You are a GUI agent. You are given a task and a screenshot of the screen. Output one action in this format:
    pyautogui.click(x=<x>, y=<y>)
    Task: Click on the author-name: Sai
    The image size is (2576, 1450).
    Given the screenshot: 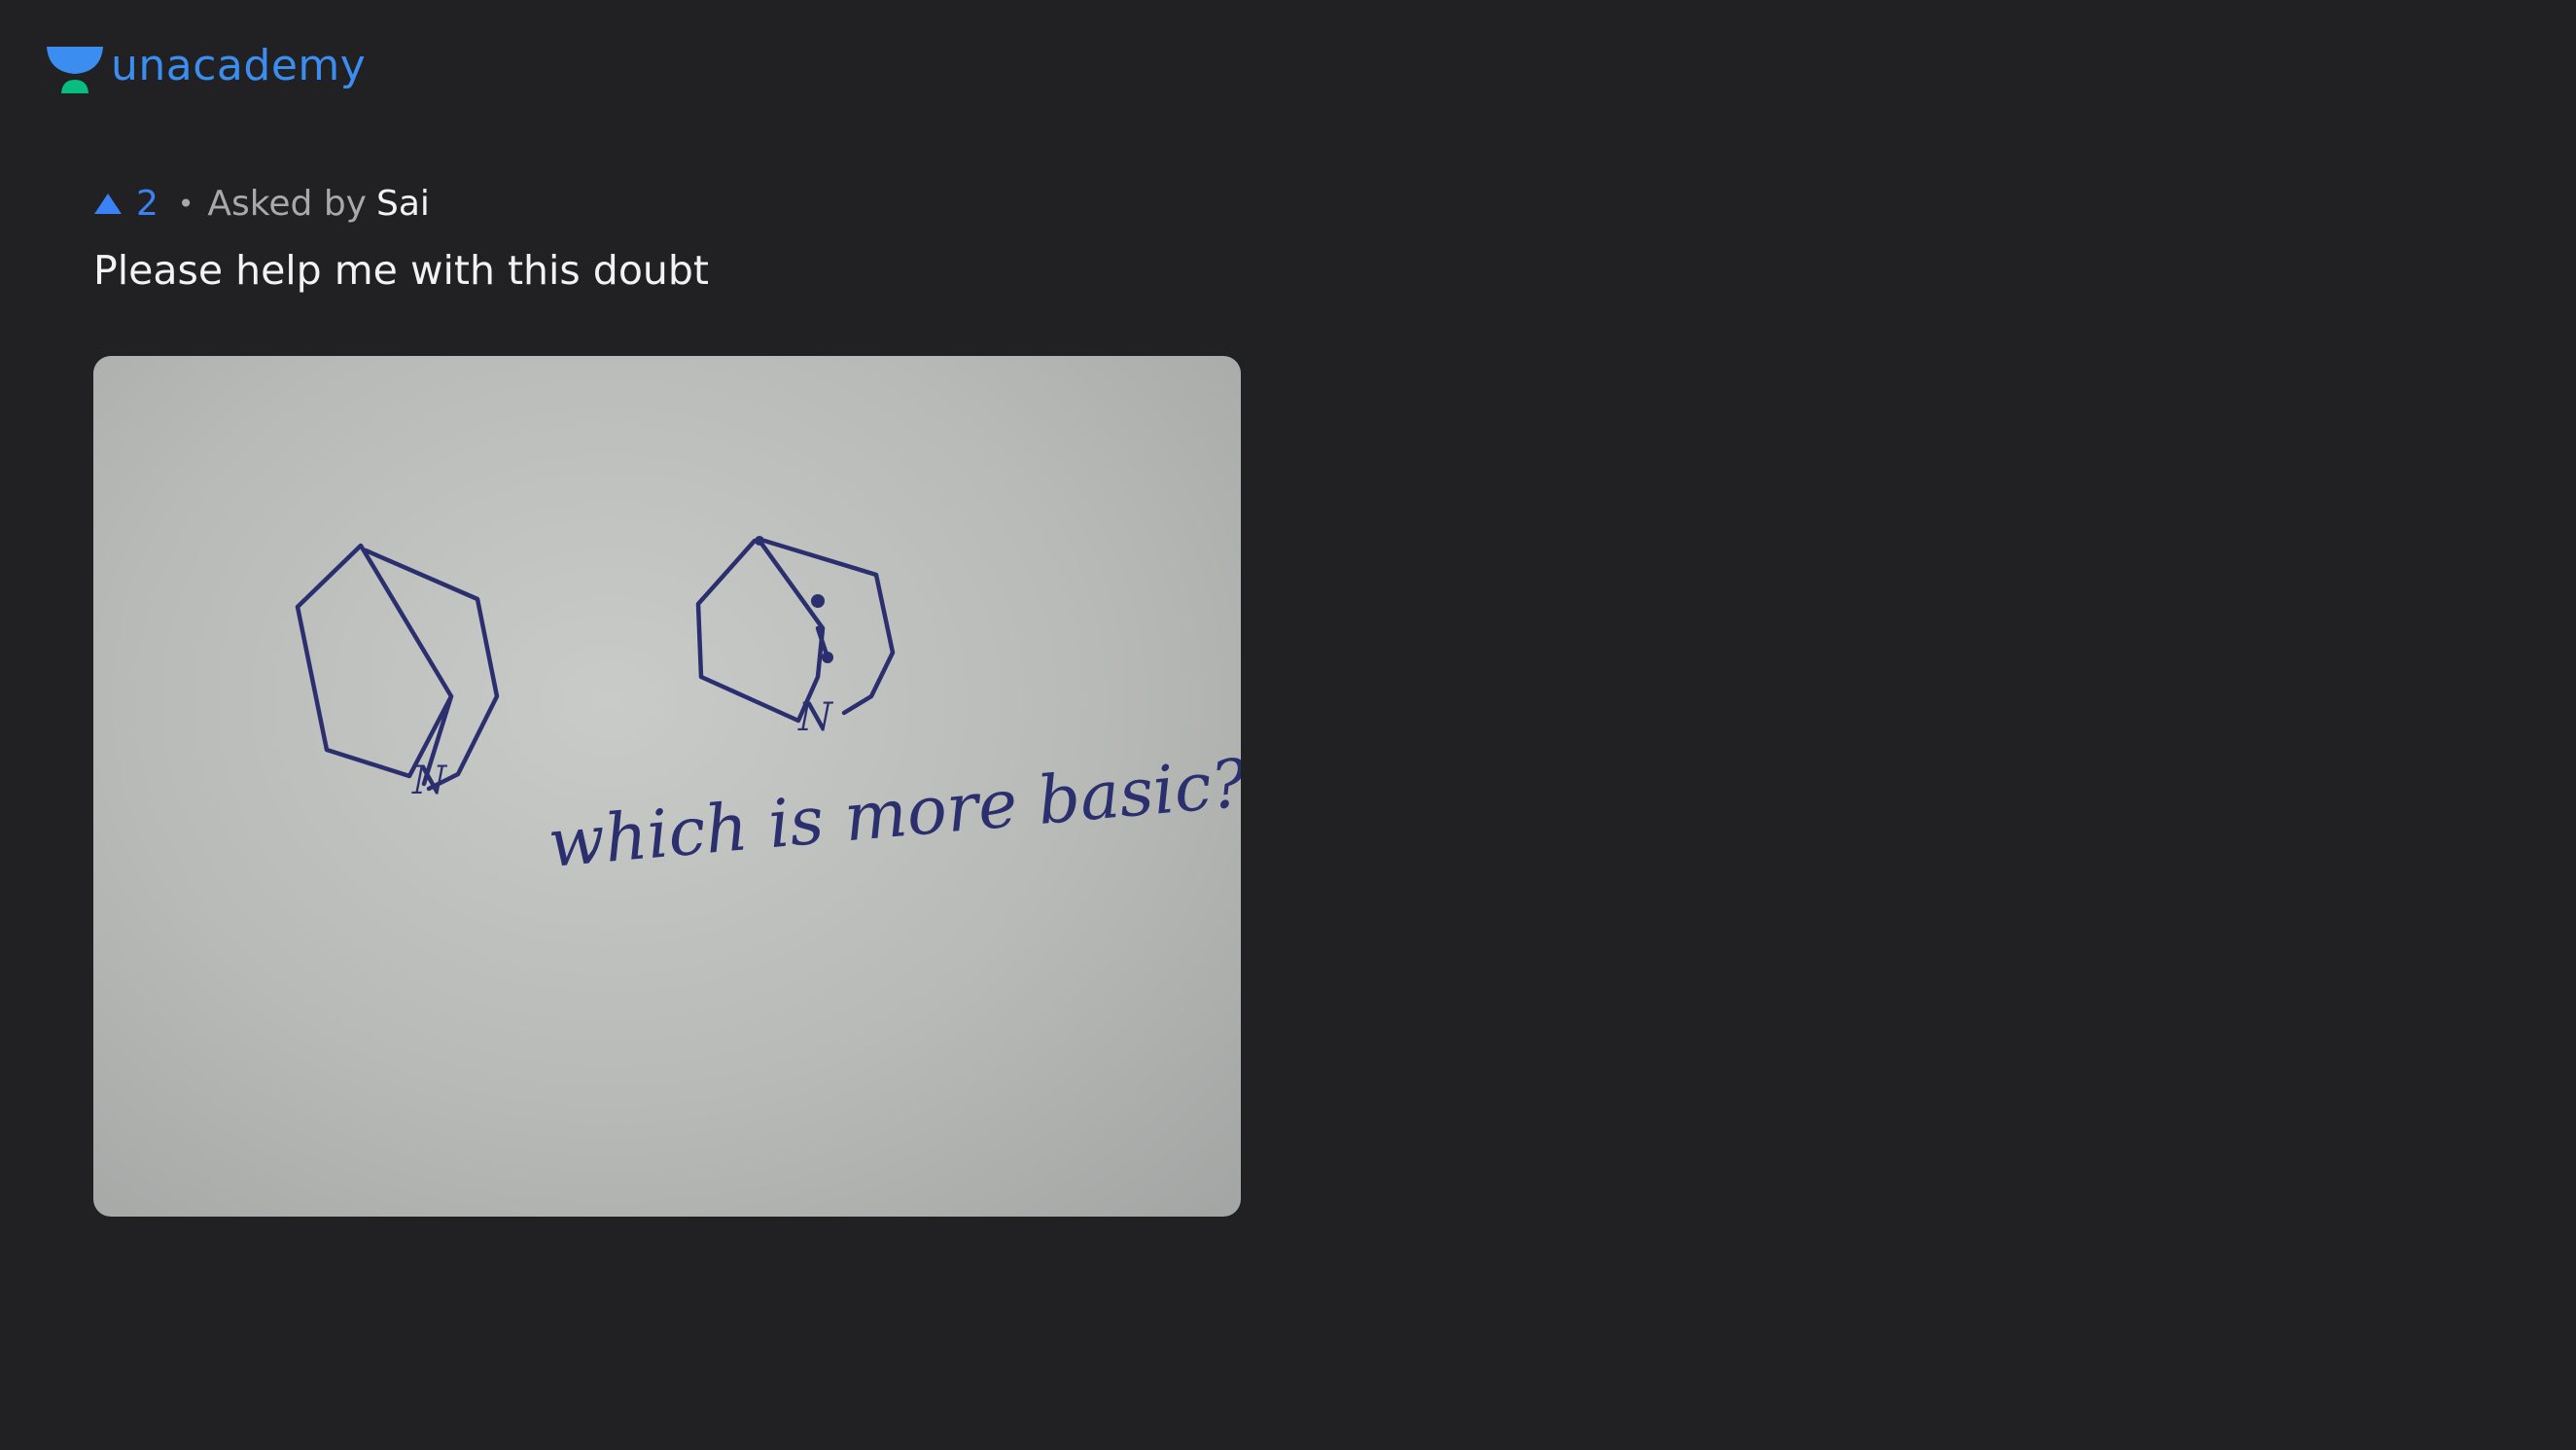 What is the action you would take?
    pyautogui.click(x=403, y=205)
    